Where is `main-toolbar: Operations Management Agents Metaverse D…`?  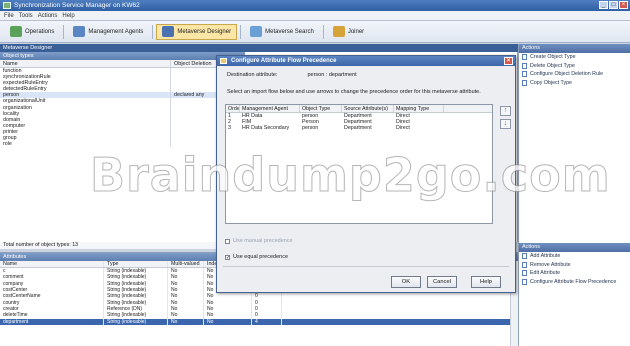
main-toolbar: Operations Management Agents Metaverse D… is located at coordinates (315, 32).